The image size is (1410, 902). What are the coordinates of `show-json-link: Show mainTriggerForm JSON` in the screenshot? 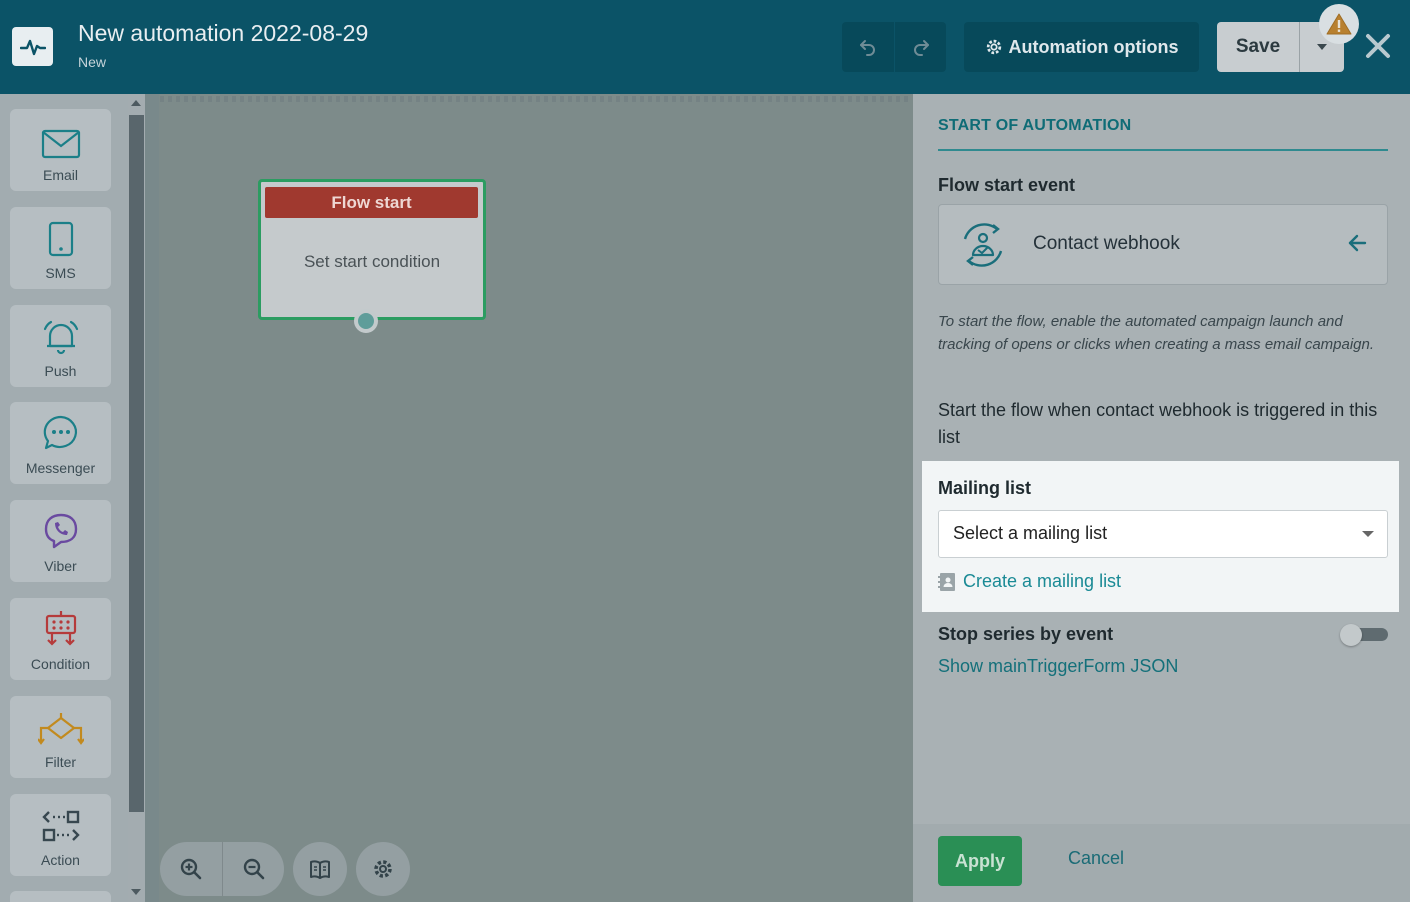 It's located at (1058, 666).